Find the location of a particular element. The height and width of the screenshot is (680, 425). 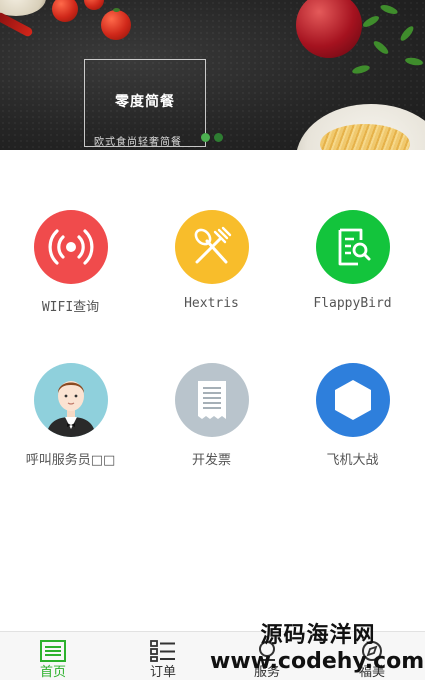

grid-label: 呼叫服务员□□ is located at coordinates (70, 460).